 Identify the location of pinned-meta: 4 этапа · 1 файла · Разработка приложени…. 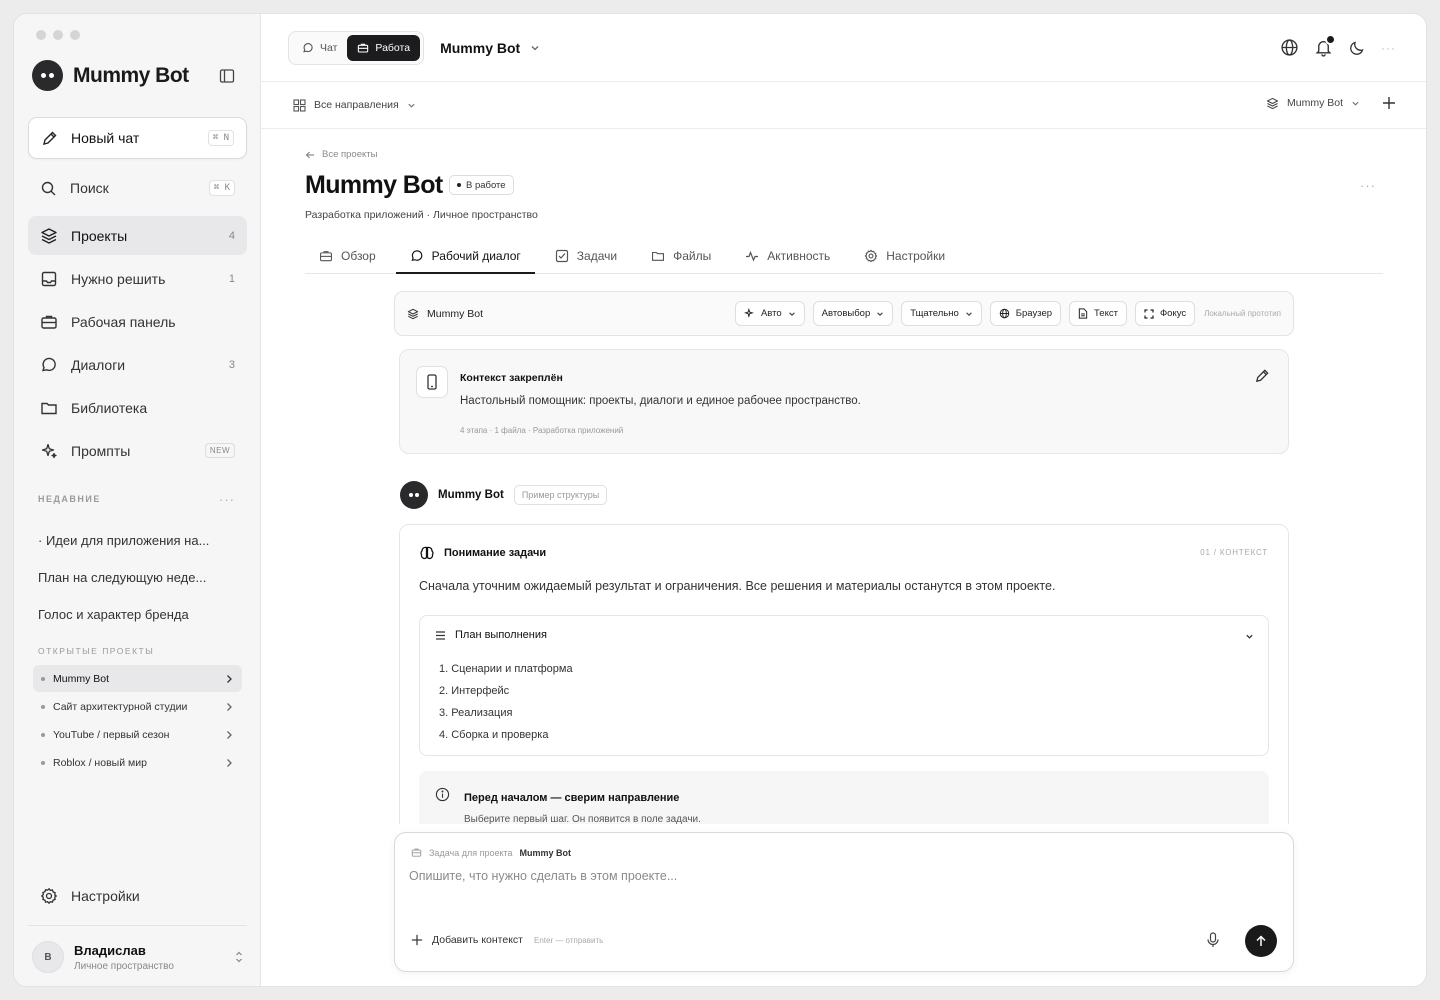
(542, 430).